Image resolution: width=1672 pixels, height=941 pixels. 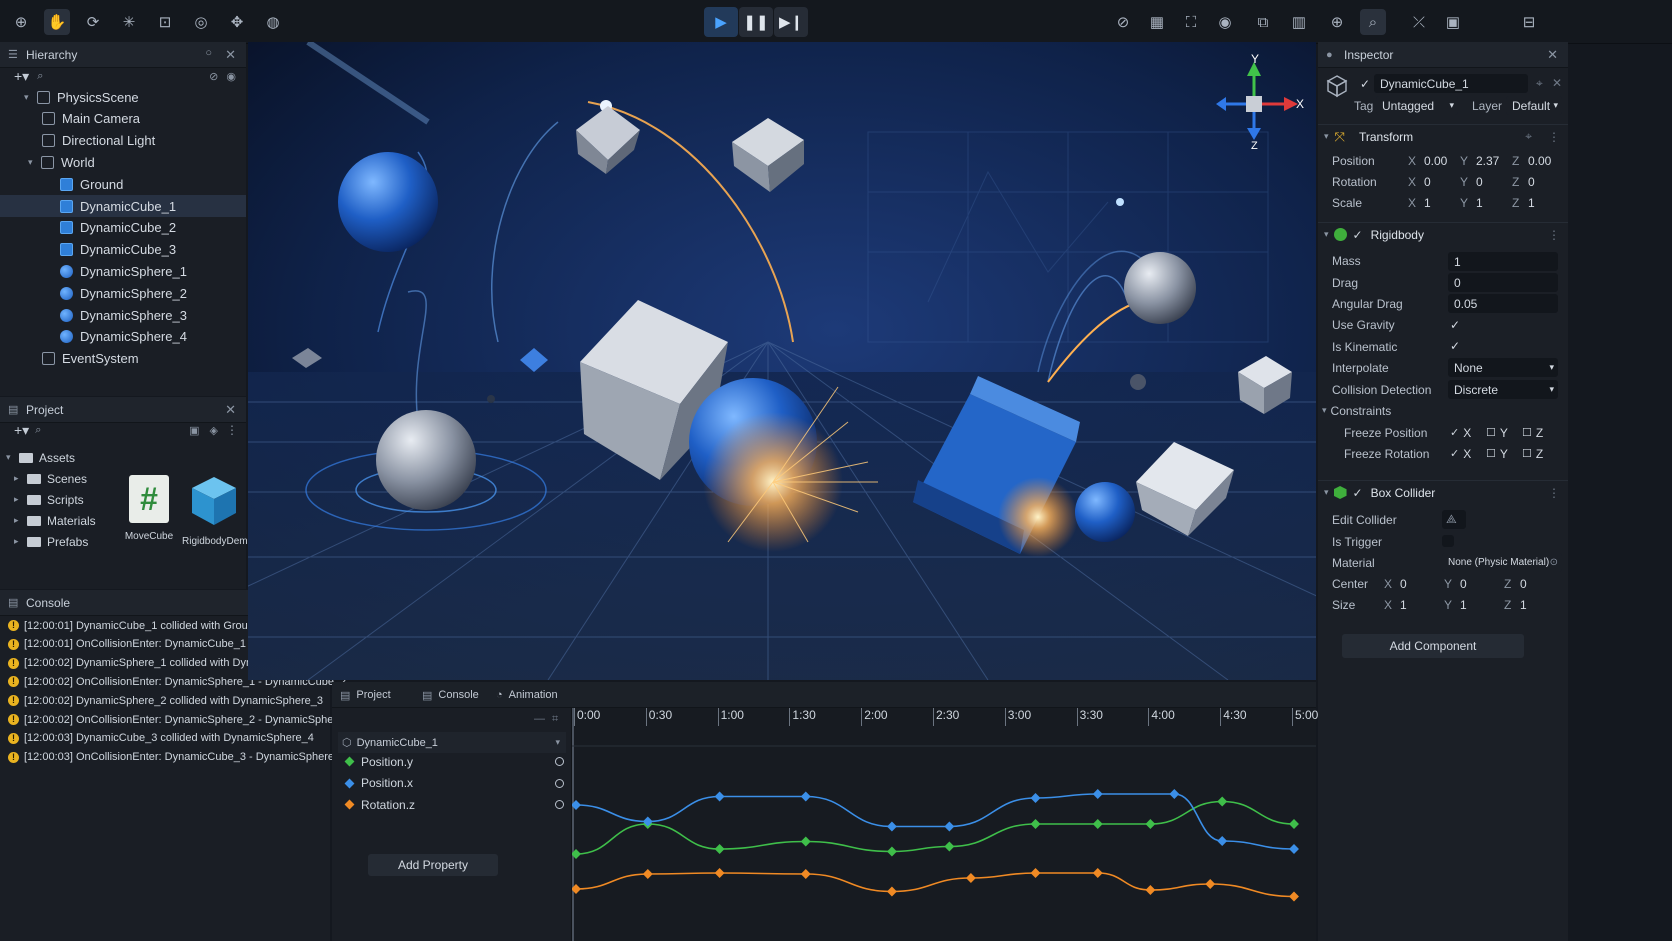 What do you see at coordinates (1419, 181) in the screenshot?
I see `transform-x-field: X0` at bounding box center [1419, 181].